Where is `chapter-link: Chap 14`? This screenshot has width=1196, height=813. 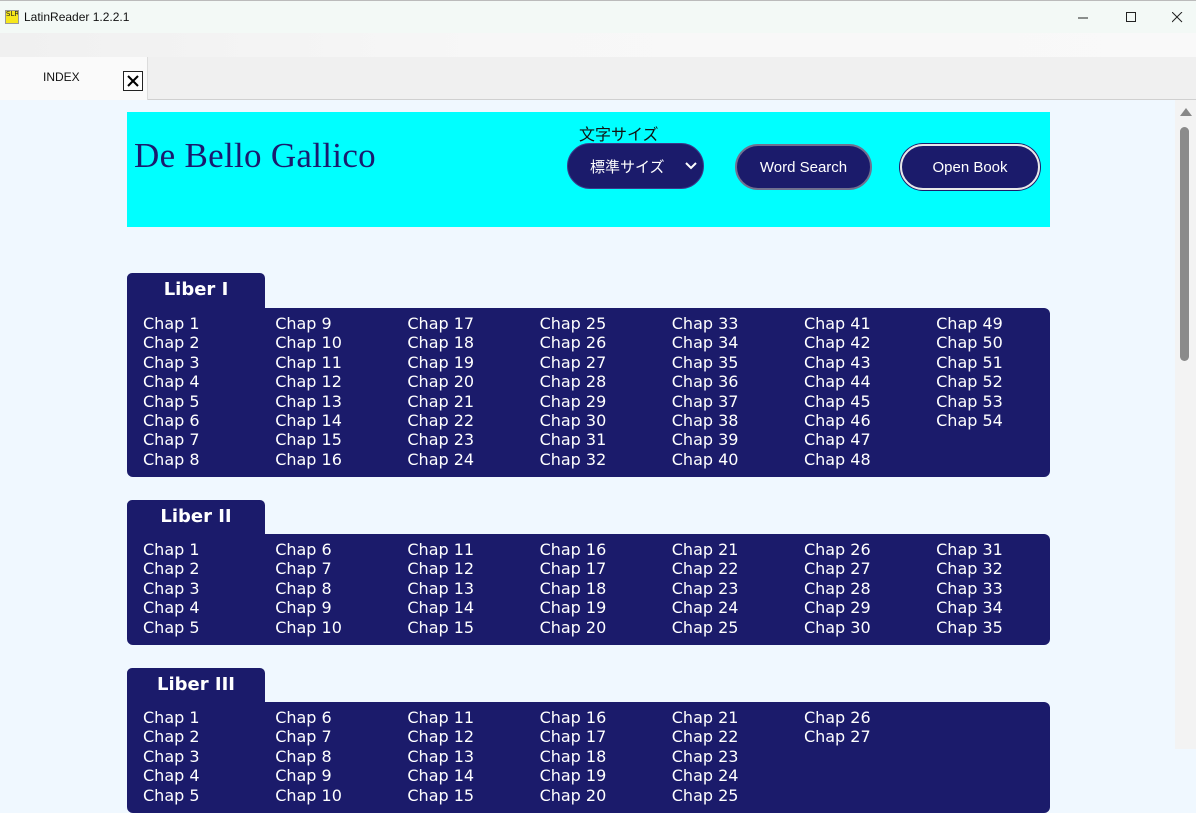
chapter-link: Chap 14 is located at coordinates (341, 420).